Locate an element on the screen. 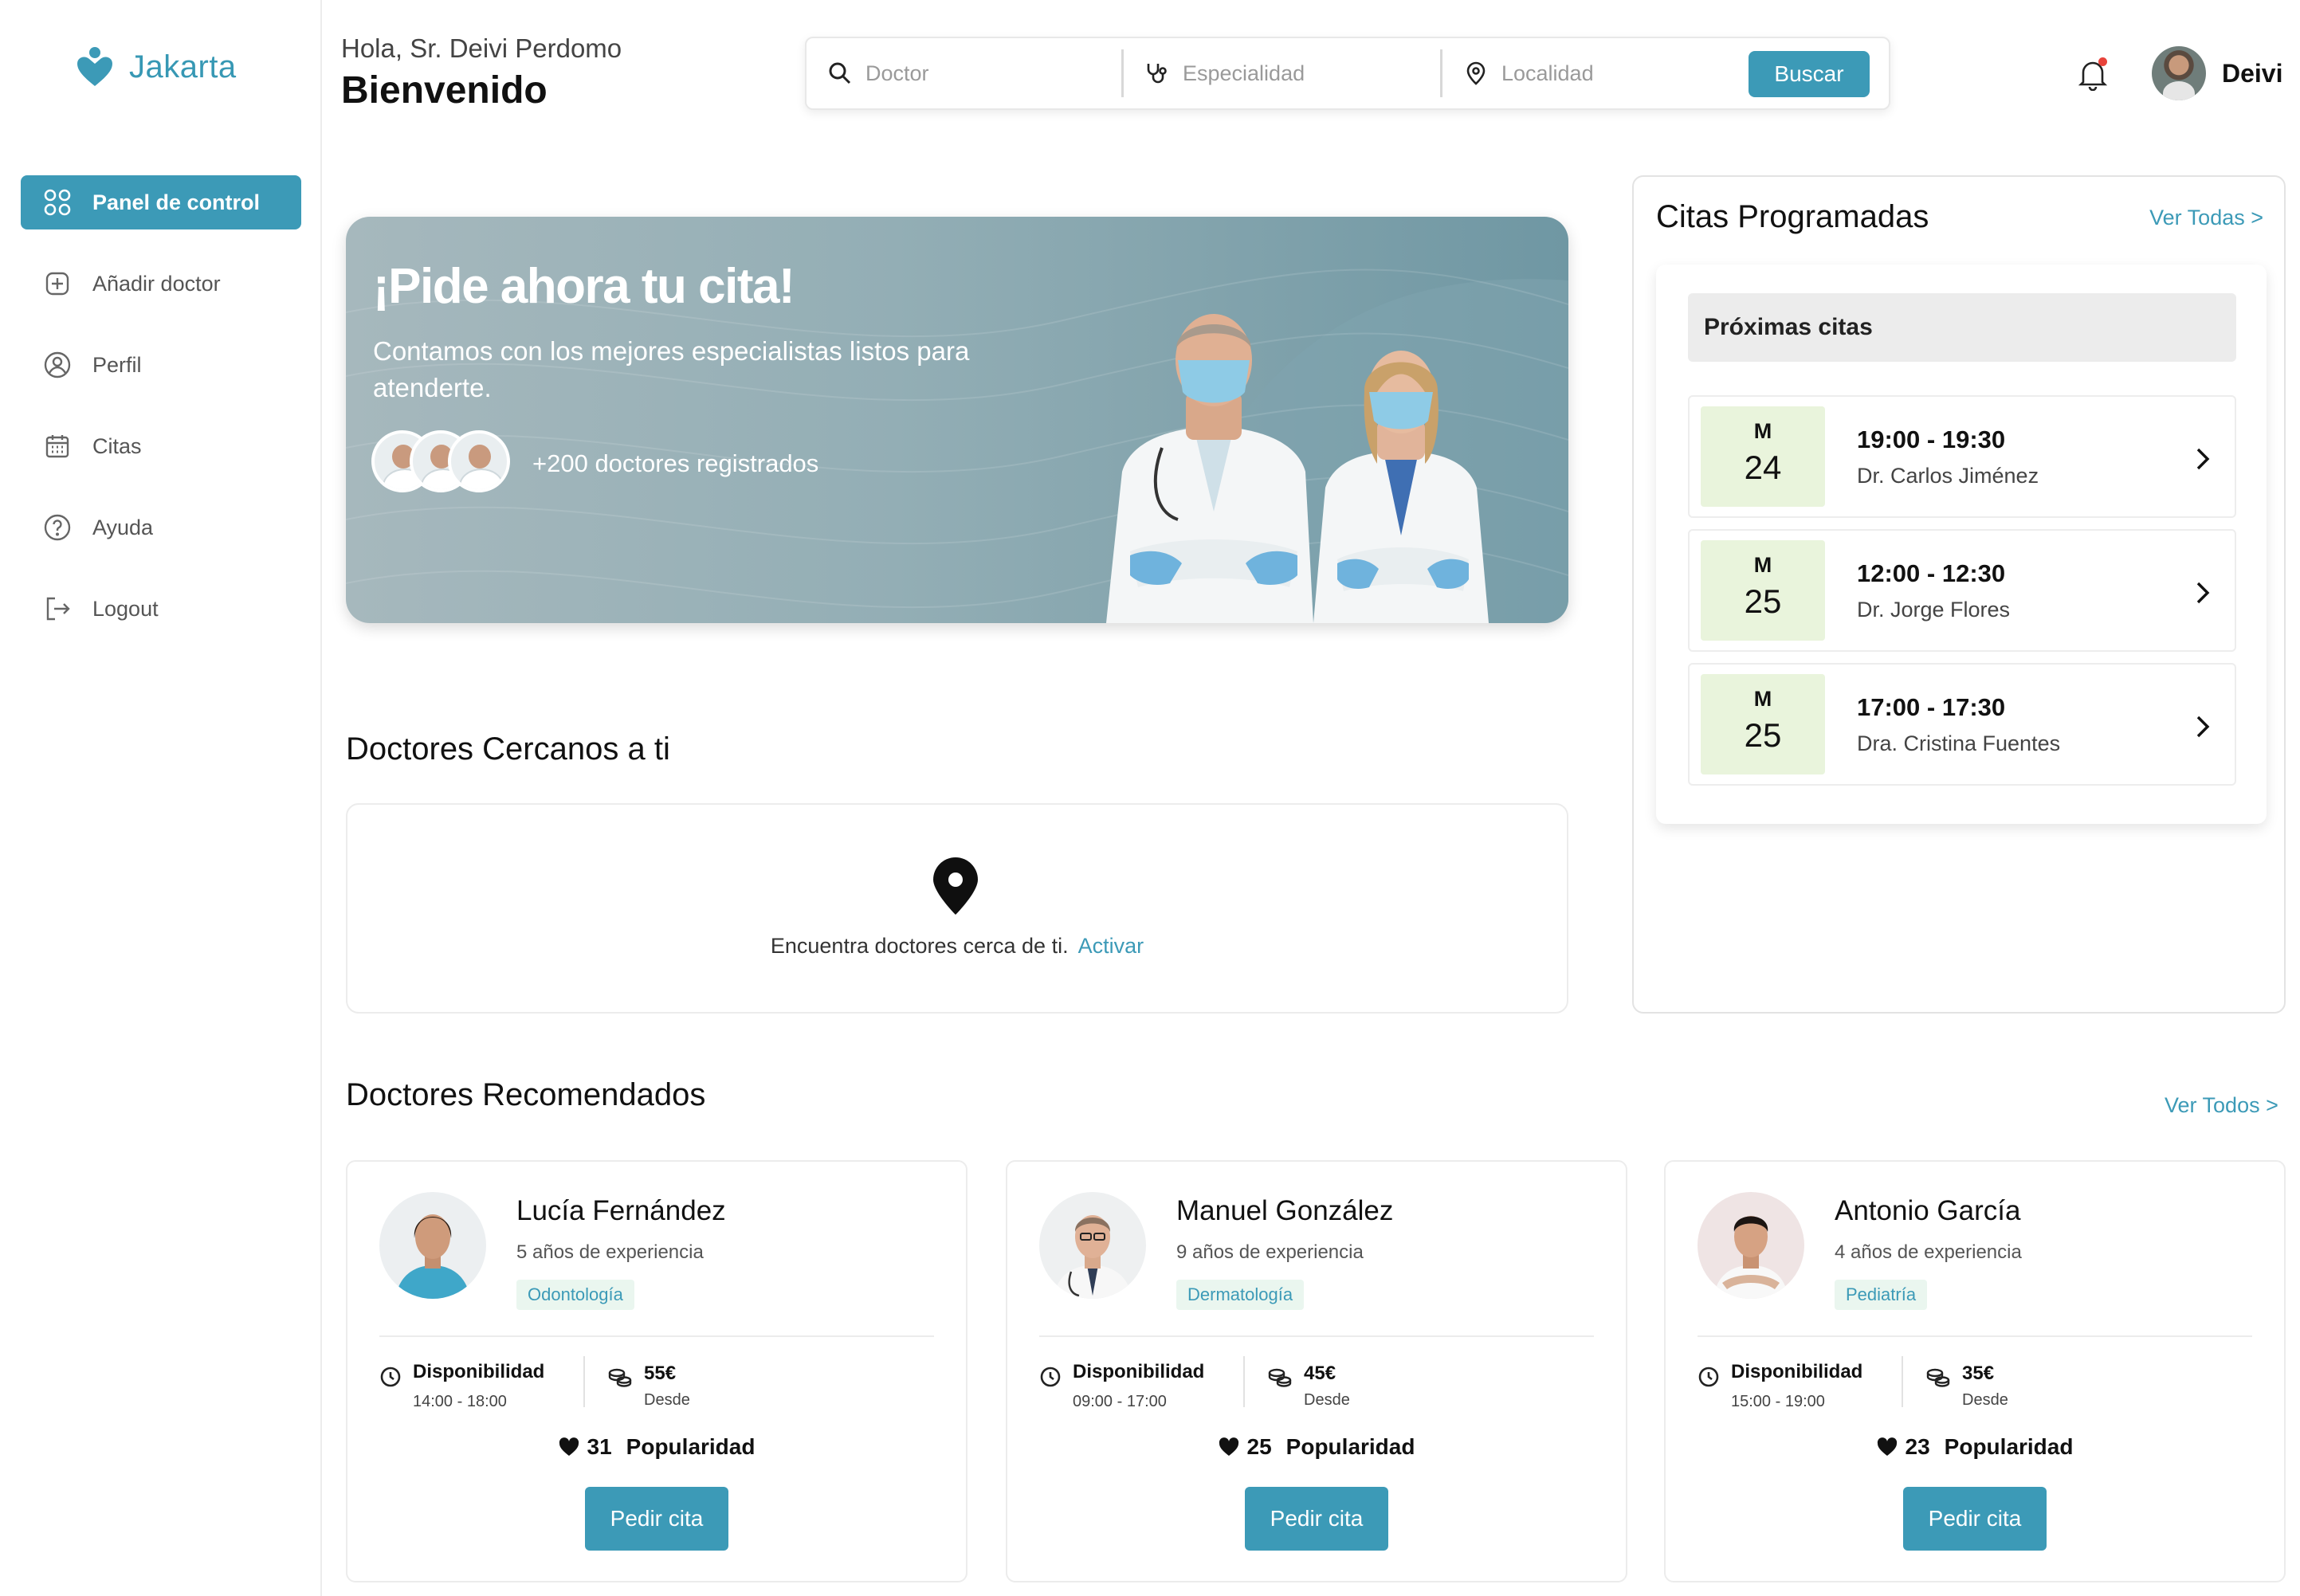 The image size is (2300, 1596). appointment-time: 17:00 - 17:30 is located at coordinates (1931, 707).